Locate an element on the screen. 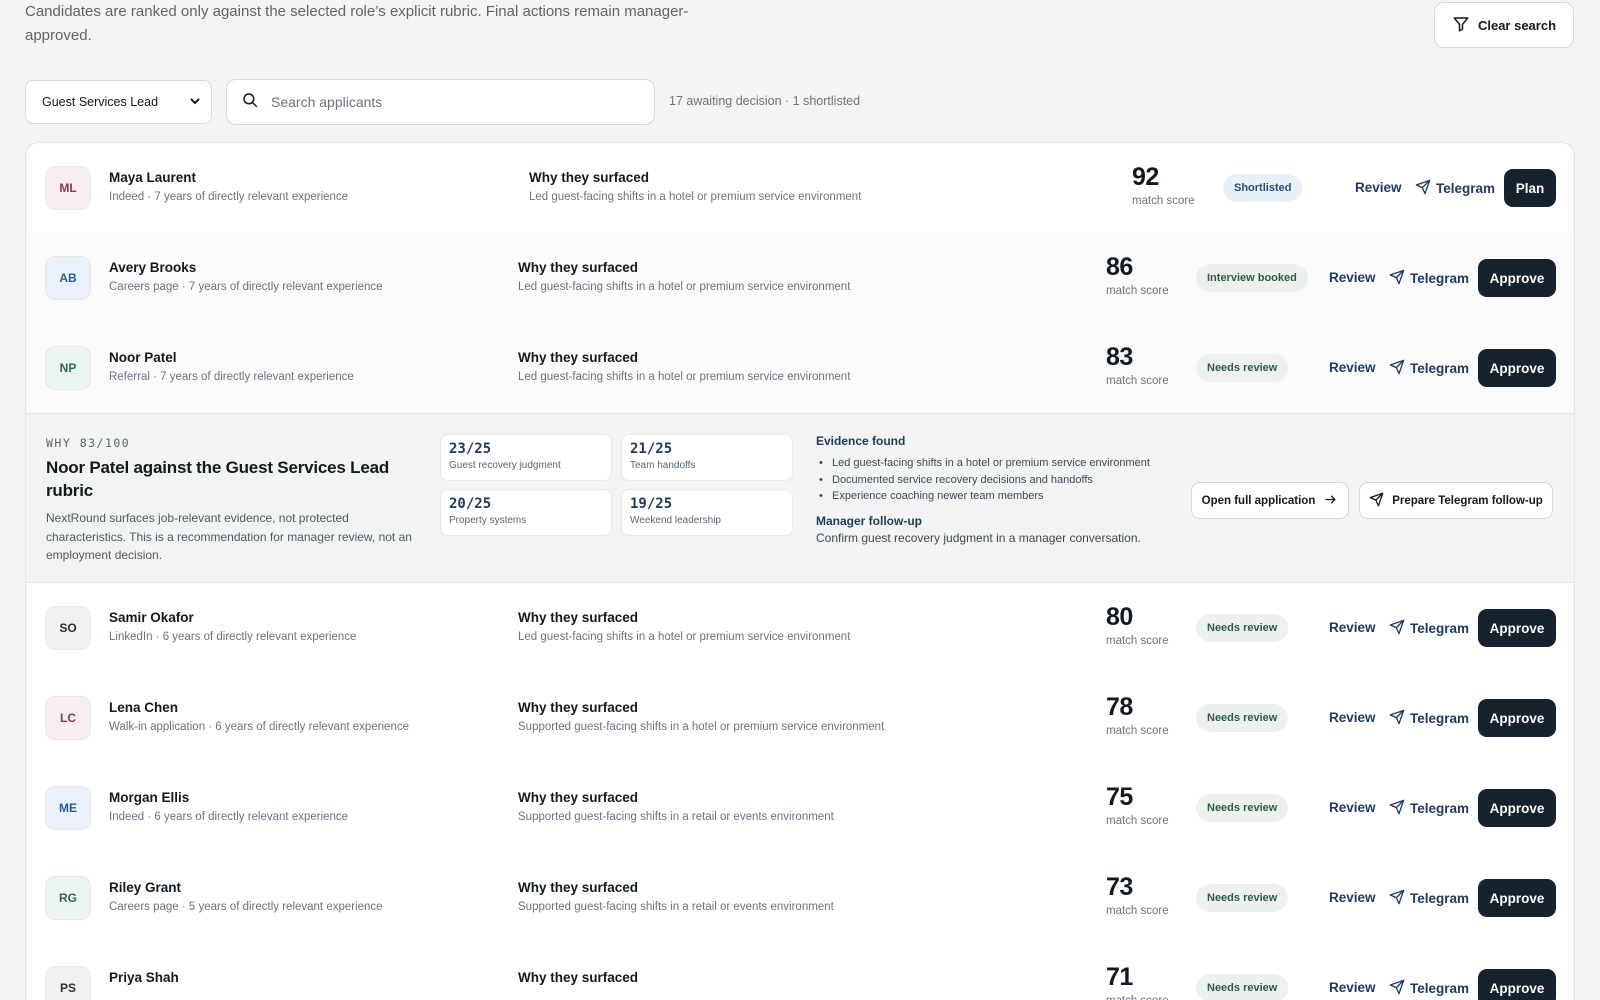 The image size is (1600, 1000). queue-counts: 17 awaiting decision · 1 shortlisted is located at coordinates (765, 101).